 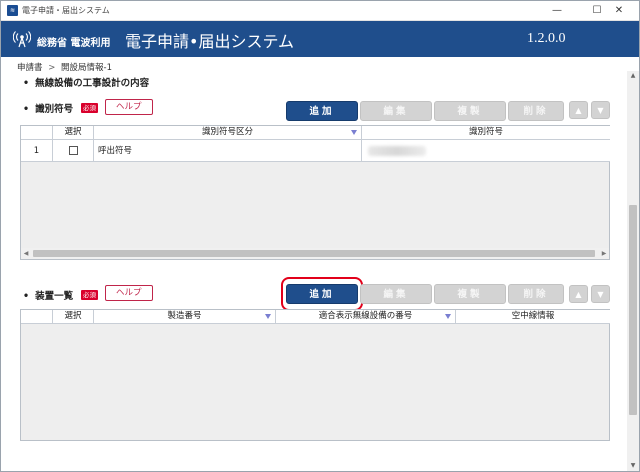 What do you see at coordinates (397, 151) in the screenshot?
I see `redacted-callsign` at bounding box center [397, 151].